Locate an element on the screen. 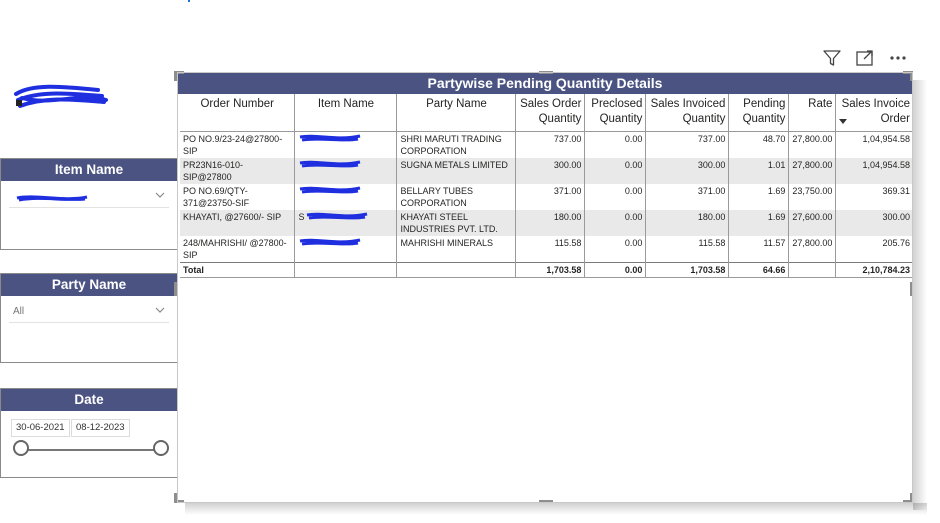 The width and height of the screenshot is (940, 523). cell-order-number: 248/MAHRISHI/ @27800-SIP is located at coordinates (235, 249).